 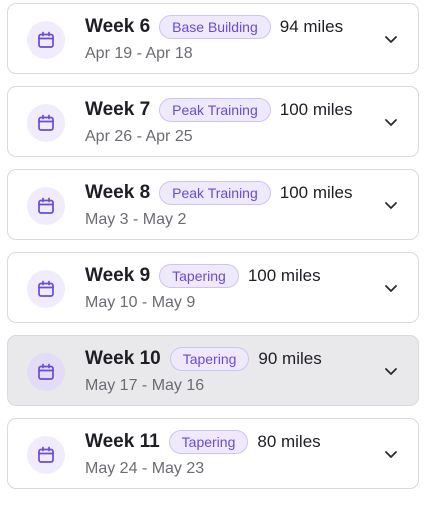 What do you see at coordinates (118, 275) in the screenshot?
I see `week-title: Week 9` at bounding box center [118, 275].